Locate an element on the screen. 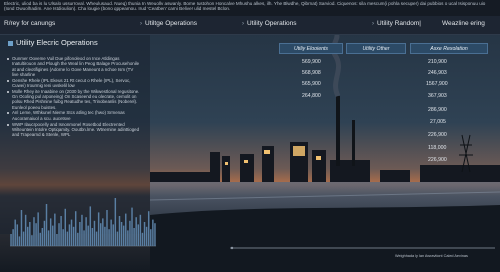 The image size is (500, 272). tab-label: Utility Operations is located at coordinates (272, 23).